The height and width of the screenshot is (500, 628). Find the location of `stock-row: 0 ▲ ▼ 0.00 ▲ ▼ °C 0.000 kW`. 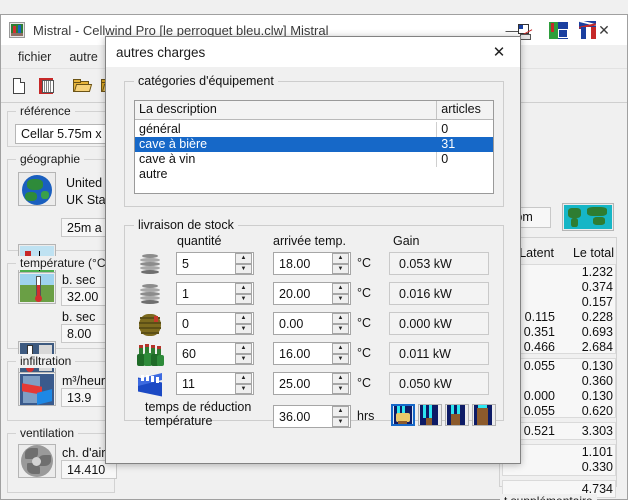

stock-row: 0 ▲ ▼ 0.00 ▲ ▼ °C 0.000 kW is located at coordinates (314, 325).